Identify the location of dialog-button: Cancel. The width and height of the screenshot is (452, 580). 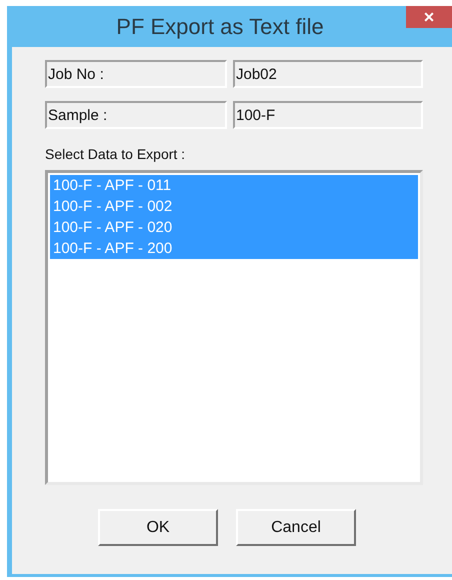
(296, 527).